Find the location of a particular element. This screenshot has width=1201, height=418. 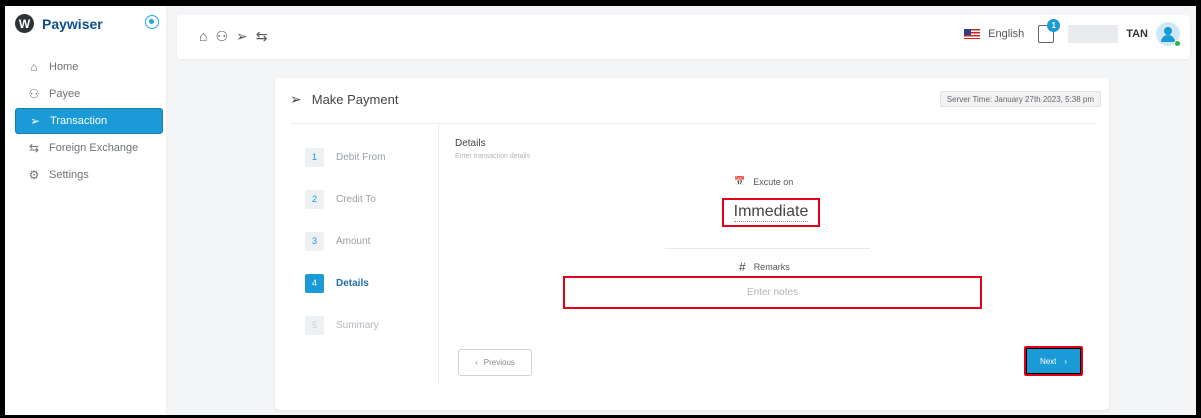

next-button: Next › is located at coordinates (1053, 361).